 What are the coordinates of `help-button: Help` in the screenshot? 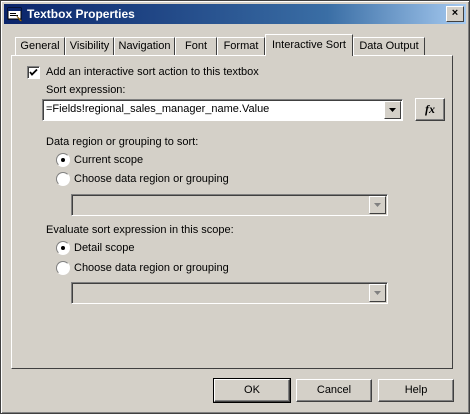 It's located at (416, 390).